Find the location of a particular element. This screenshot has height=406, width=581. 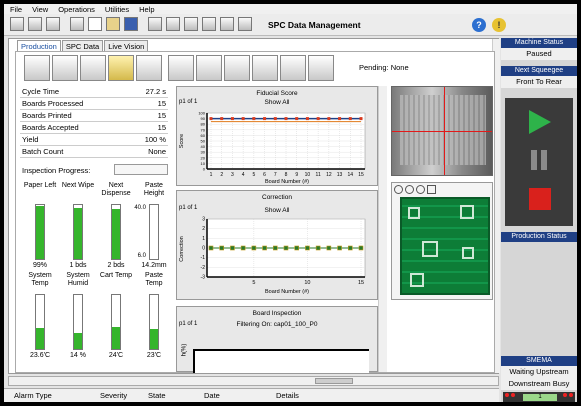

squeegee-tool-icon is located at coordinates (181, 68).